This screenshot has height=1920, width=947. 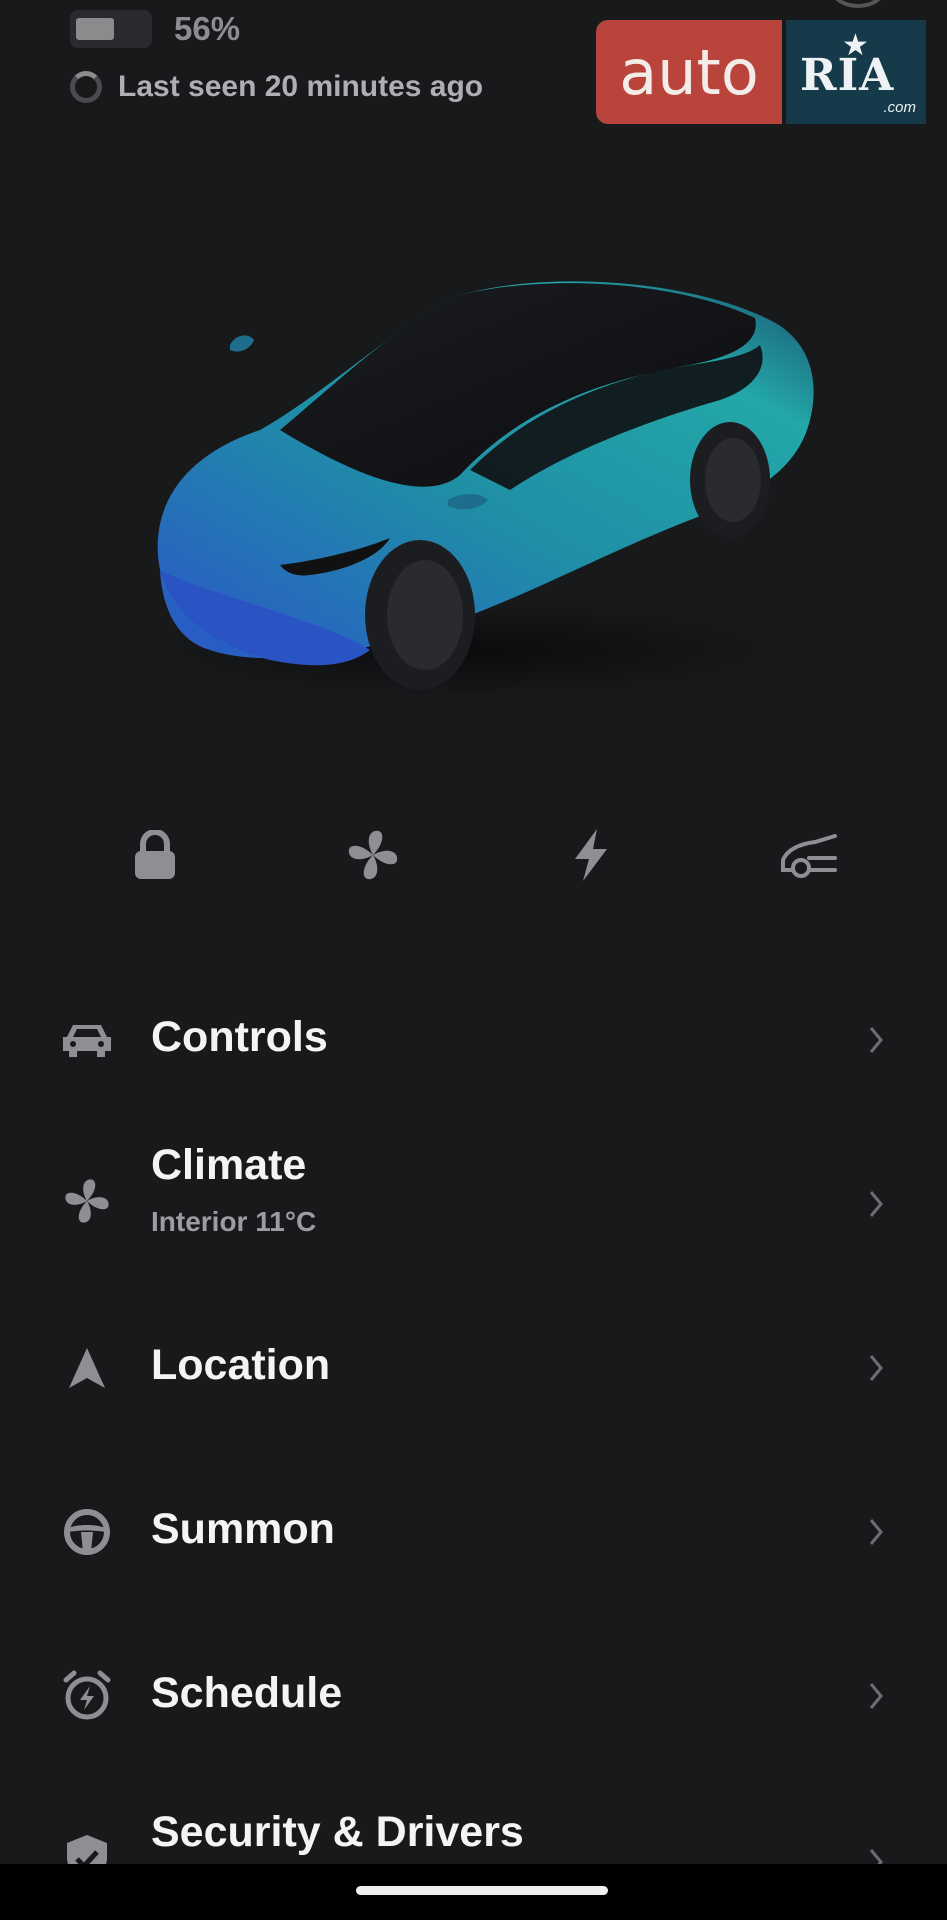 I want to click on battery-percent: 56%, so click(x=207, y=28).